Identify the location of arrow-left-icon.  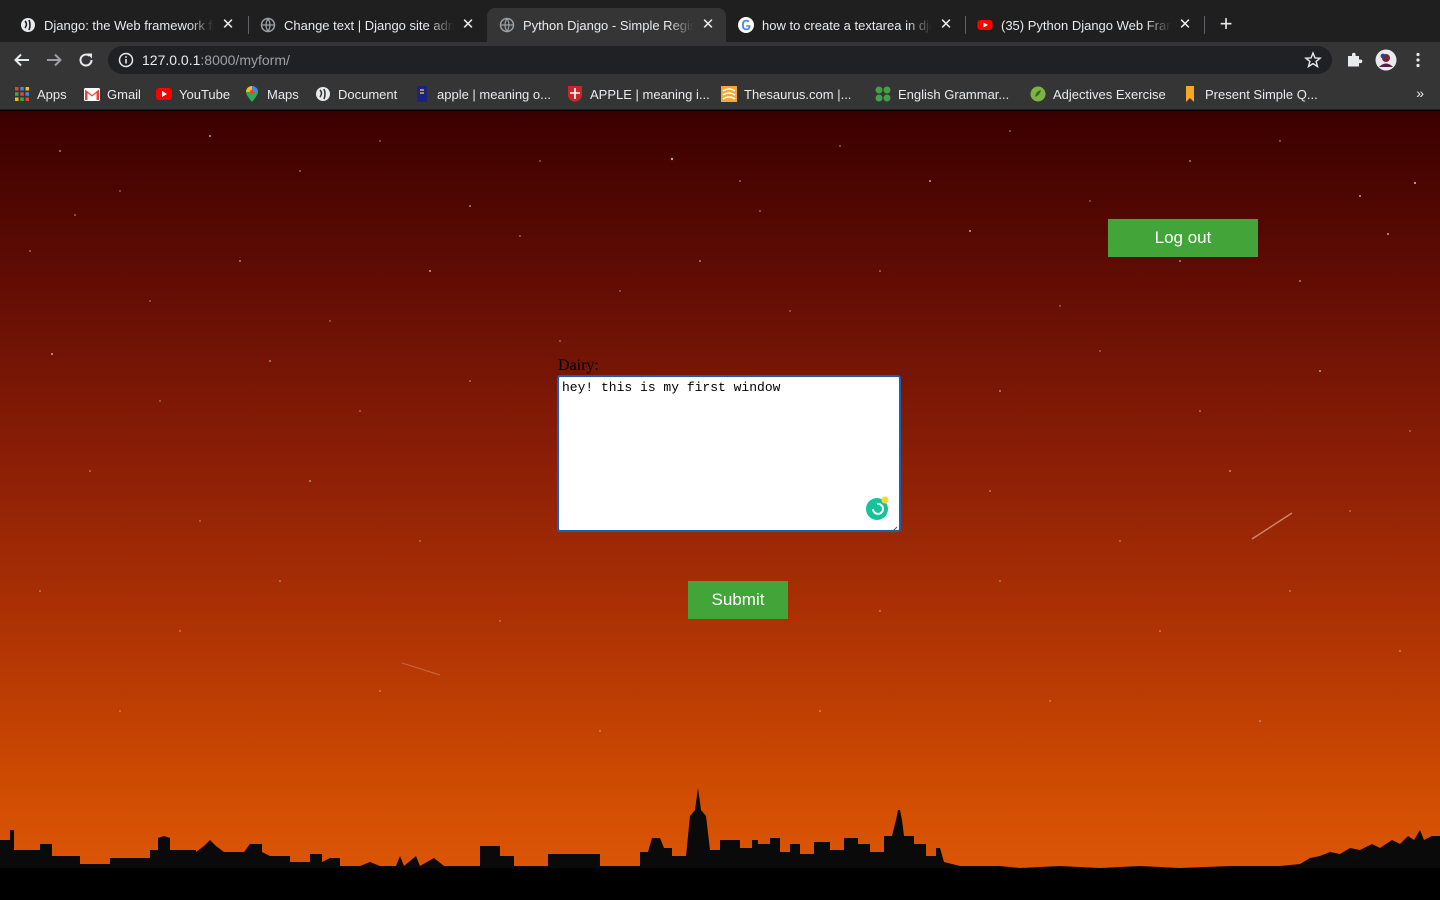
(21, 60).